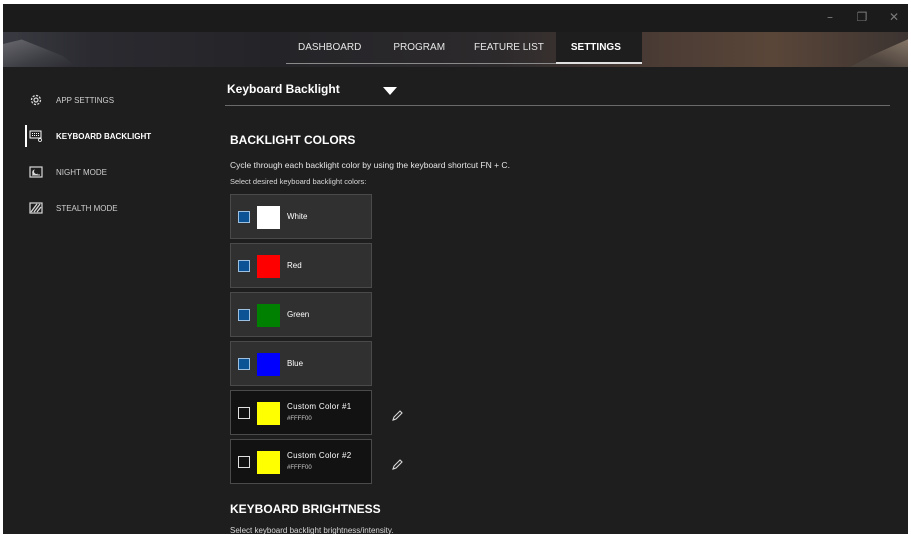 The width and height of the screenshot is (911, 535). Describe the element at coordinates (878, 53) in the screenshot. I see `banner-landscape-right` at that location.